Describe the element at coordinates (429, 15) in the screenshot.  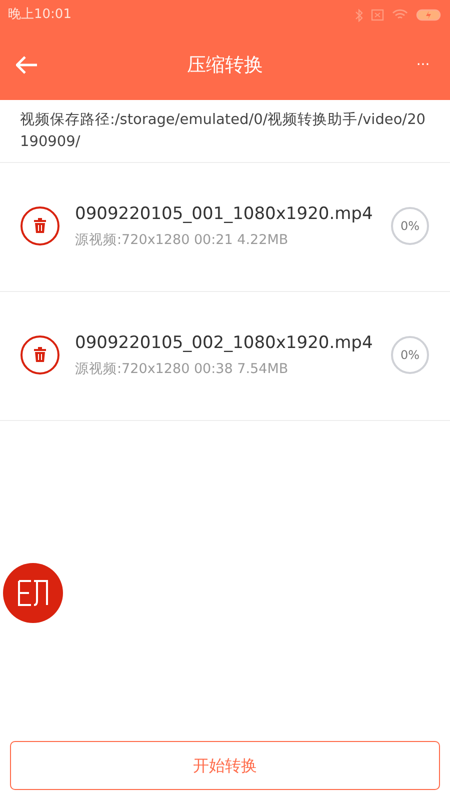
I see `battery-icon` at that location.